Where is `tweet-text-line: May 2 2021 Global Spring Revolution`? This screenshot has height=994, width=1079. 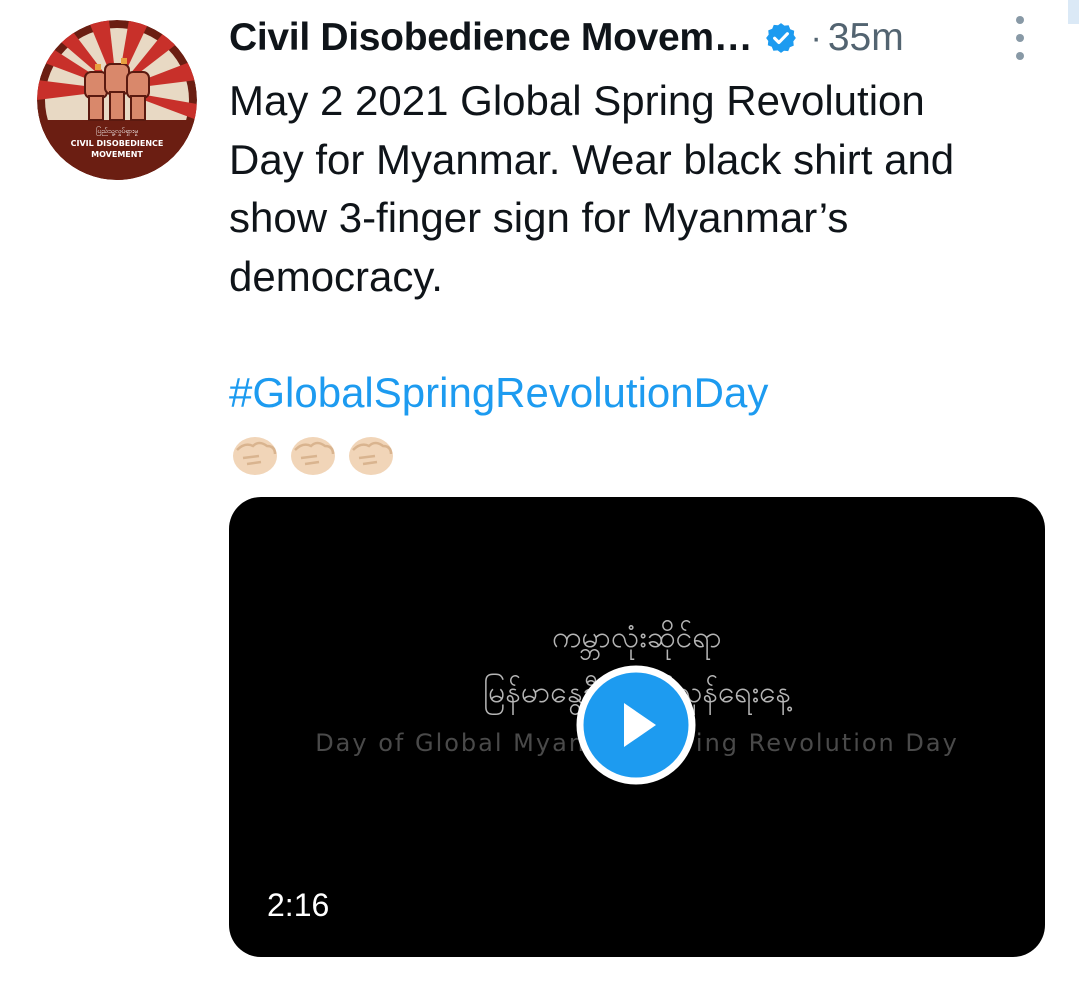
tweet-text-line: May 2 2021 Global Spring Revolution is located at coordinates (577, 100).